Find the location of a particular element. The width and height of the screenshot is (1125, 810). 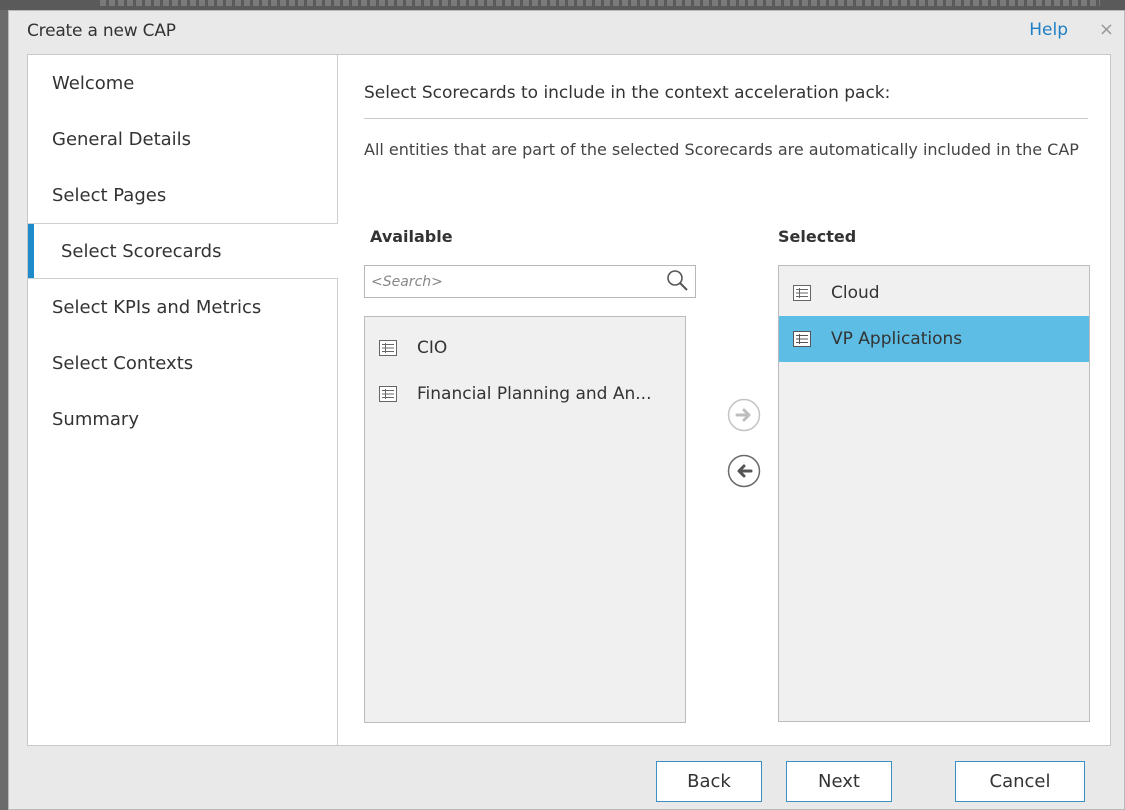

list-item-label: CIO is located at coordinates (432, 348).